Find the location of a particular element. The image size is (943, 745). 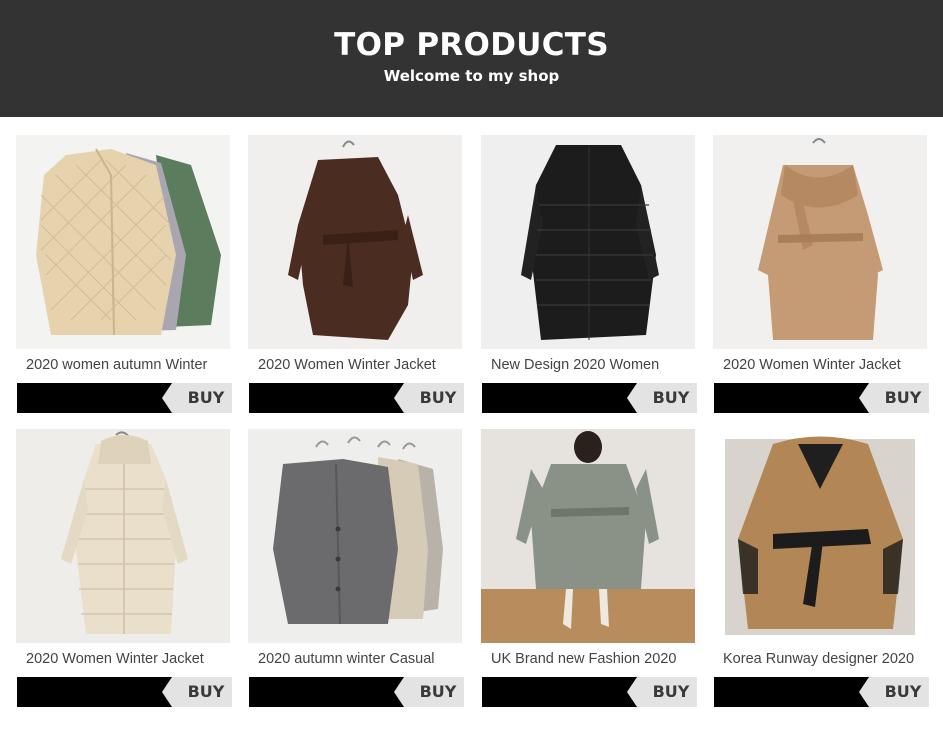

product-name: 2020 autumn winter Casual is located at coordinates (363, 659).